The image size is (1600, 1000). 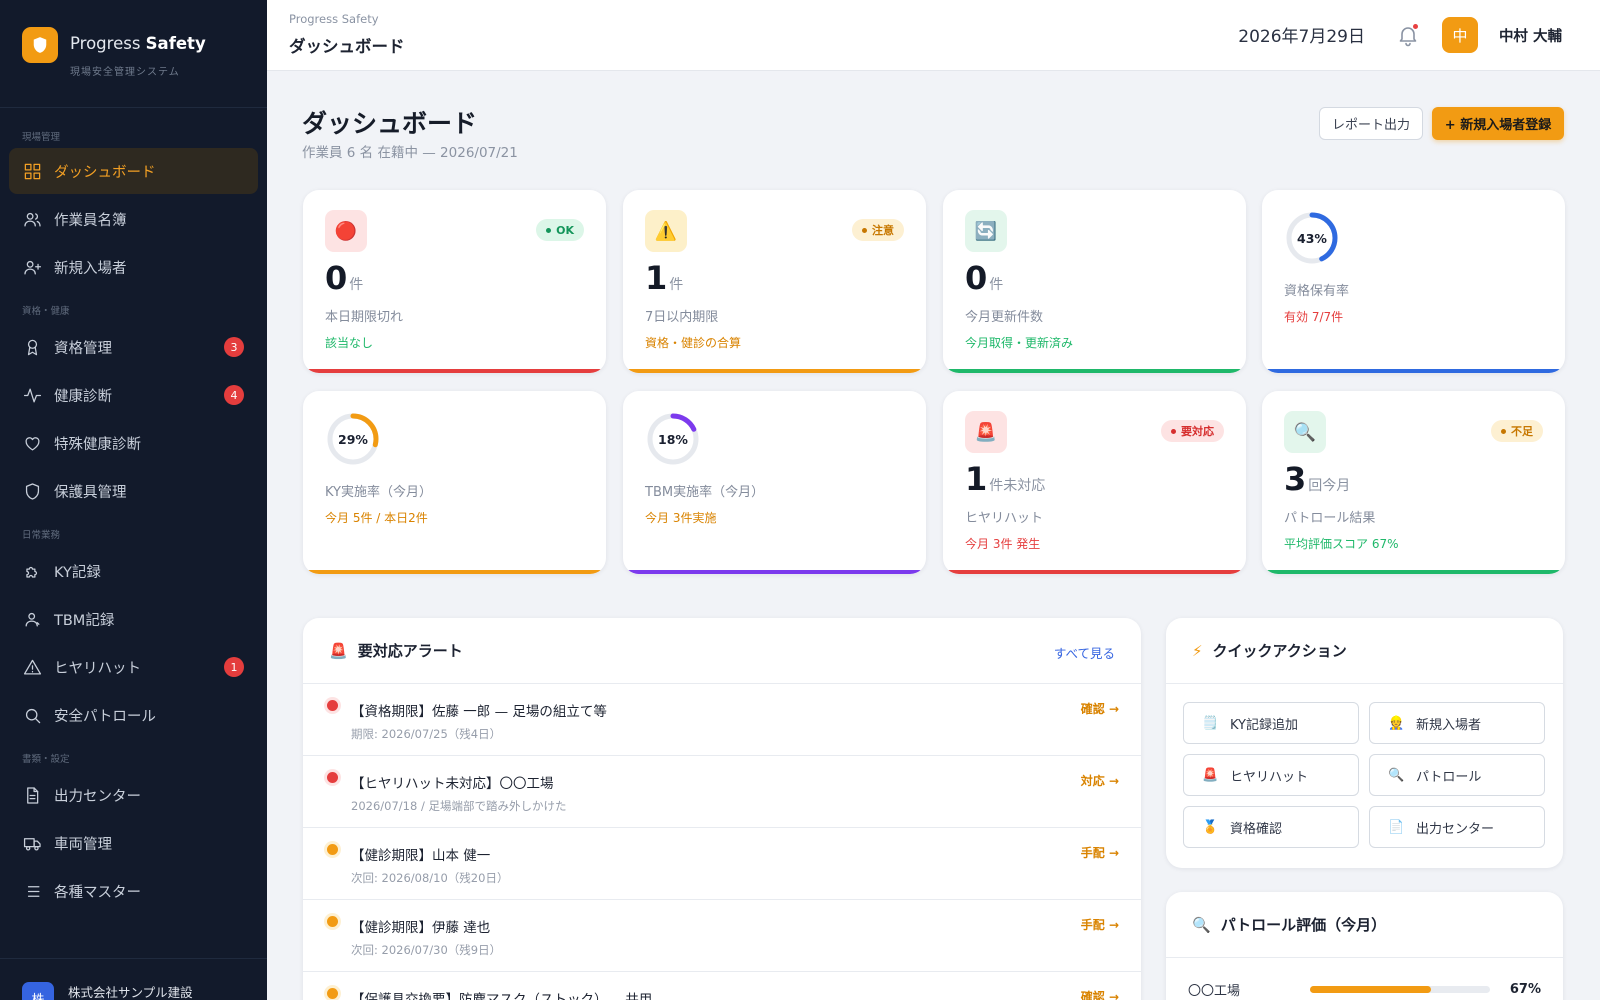 I want to click on user-name: 中村 大輔, so click(x=1530, y=35).